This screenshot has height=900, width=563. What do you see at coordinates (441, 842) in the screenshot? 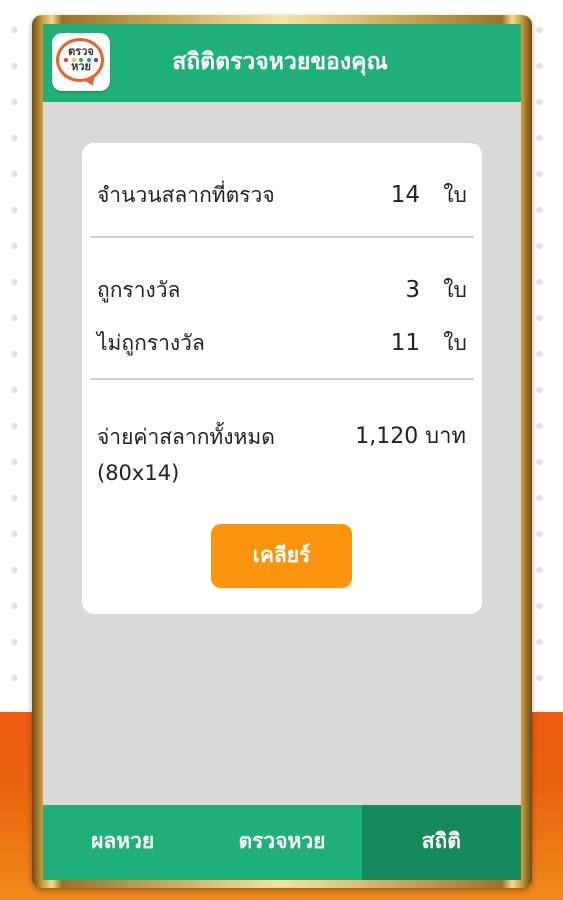
I see `tab-statistics: สถิติ` at bounding box center [441, 842].